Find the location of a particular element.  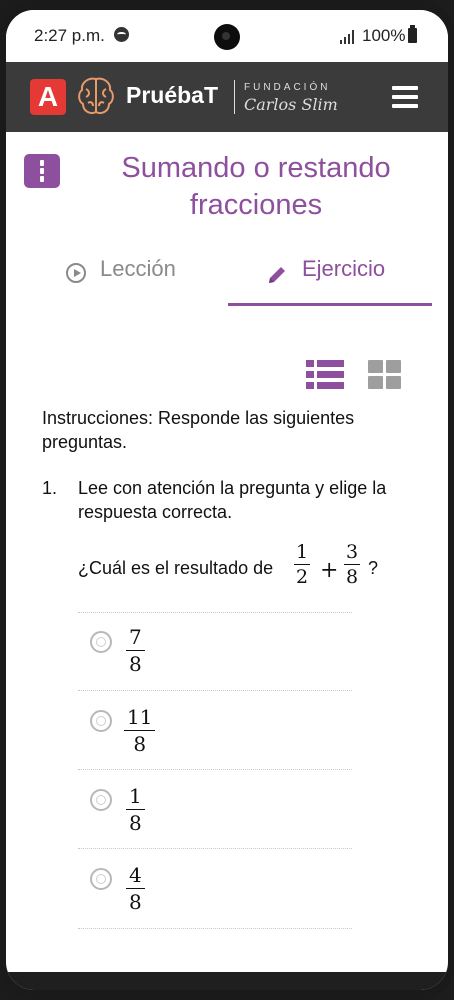

grid-view-icon is located at coordinates (385, 375).